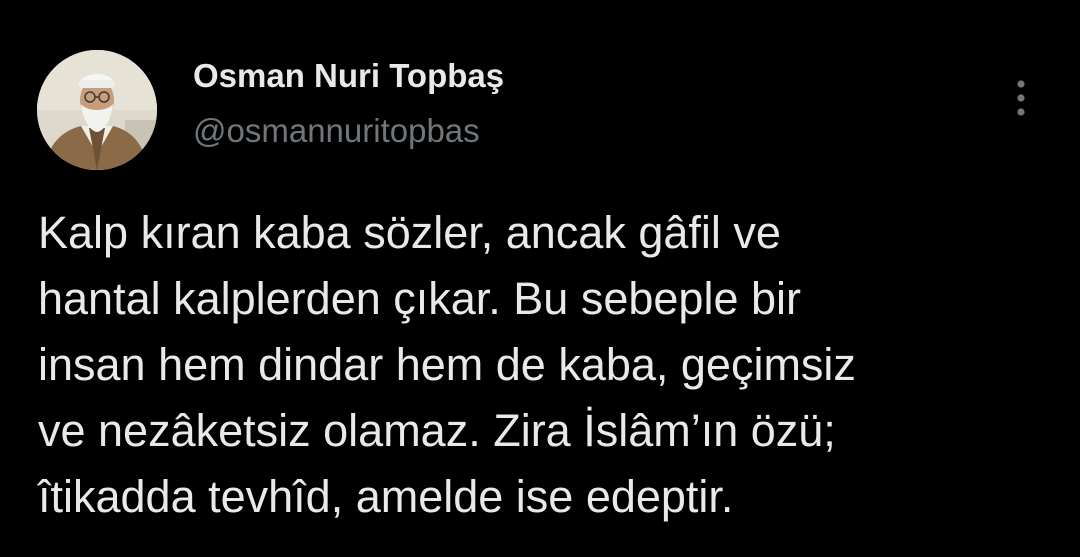 The width and height of the screenshot is (1080, 557). What do you see at coordinates (348, 76) in the screenshot?
I see `author-name: Osman Nuri Topbaş` at bounding box center [348, 76].